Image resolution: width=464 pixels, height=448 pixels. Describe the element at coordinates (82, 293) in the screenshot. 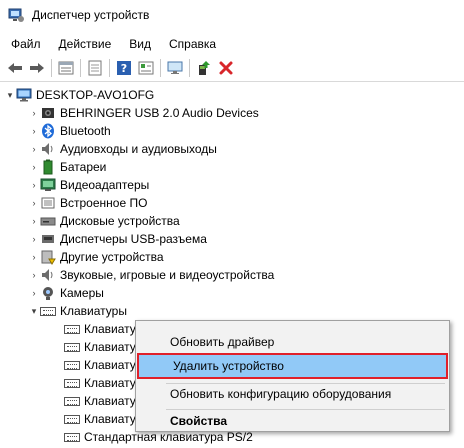

I see `tree-item-label: Камеры` at that location.